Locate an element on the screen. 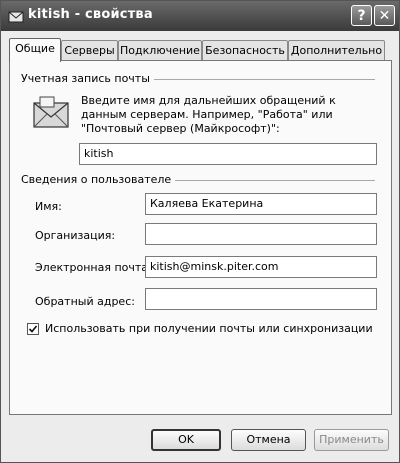  sync-checkbox is located at coordinates (33, 329).